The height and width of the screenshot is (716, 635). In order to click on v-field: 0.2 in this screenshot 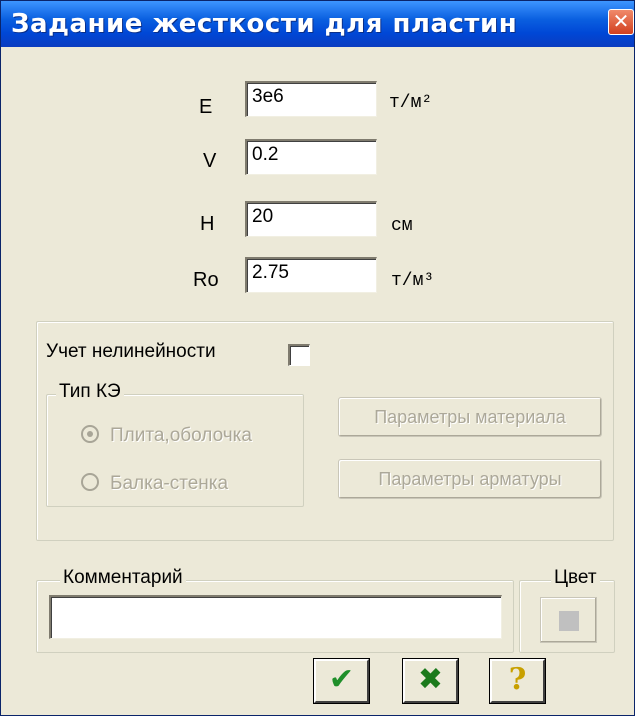, I will do `click(311, 157)`.